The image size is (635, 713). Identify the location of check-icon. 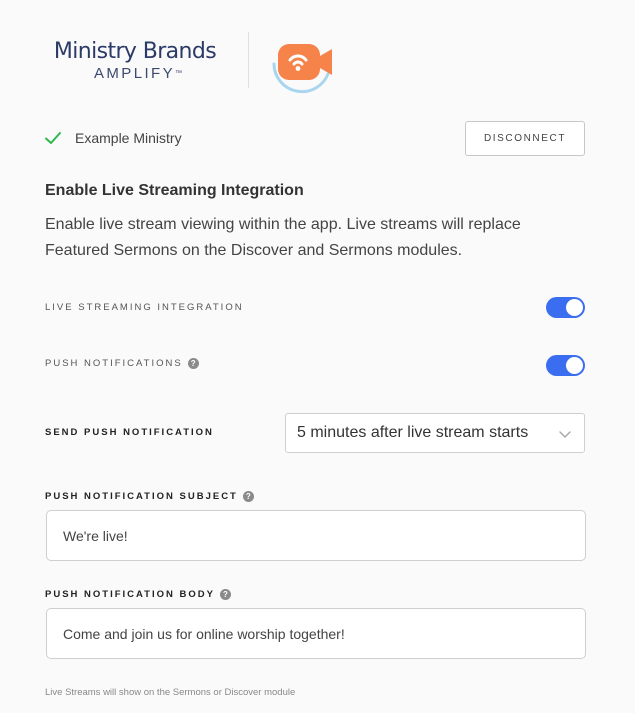
(53, 138).